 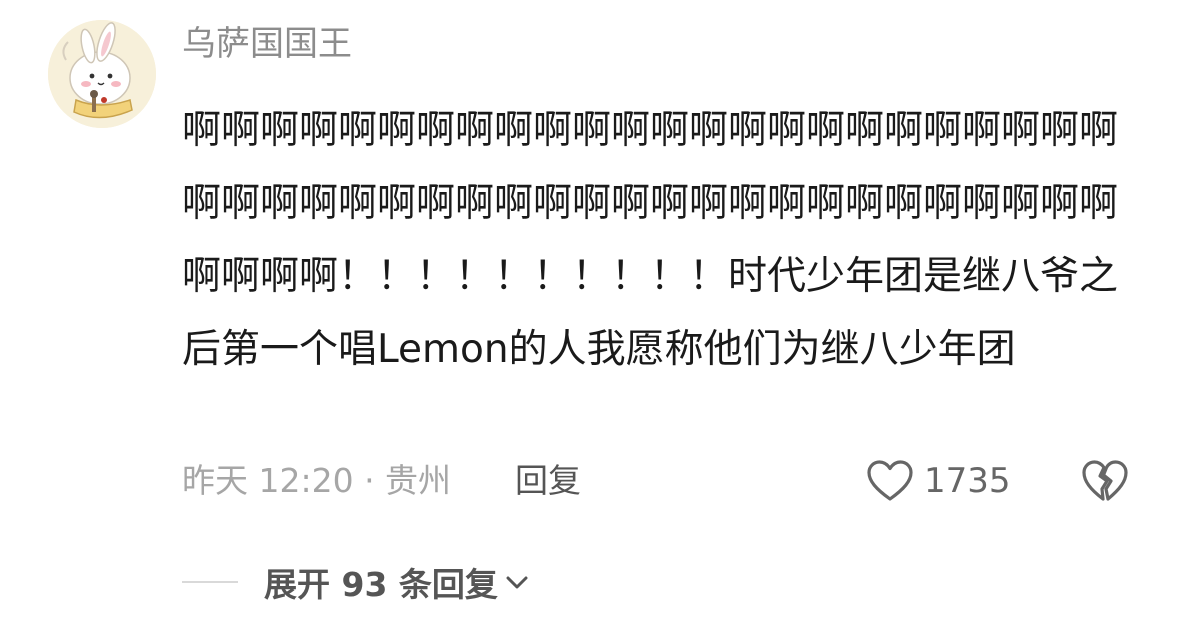 I want to click on chevron-down-icon, so click(x=517, y=582).